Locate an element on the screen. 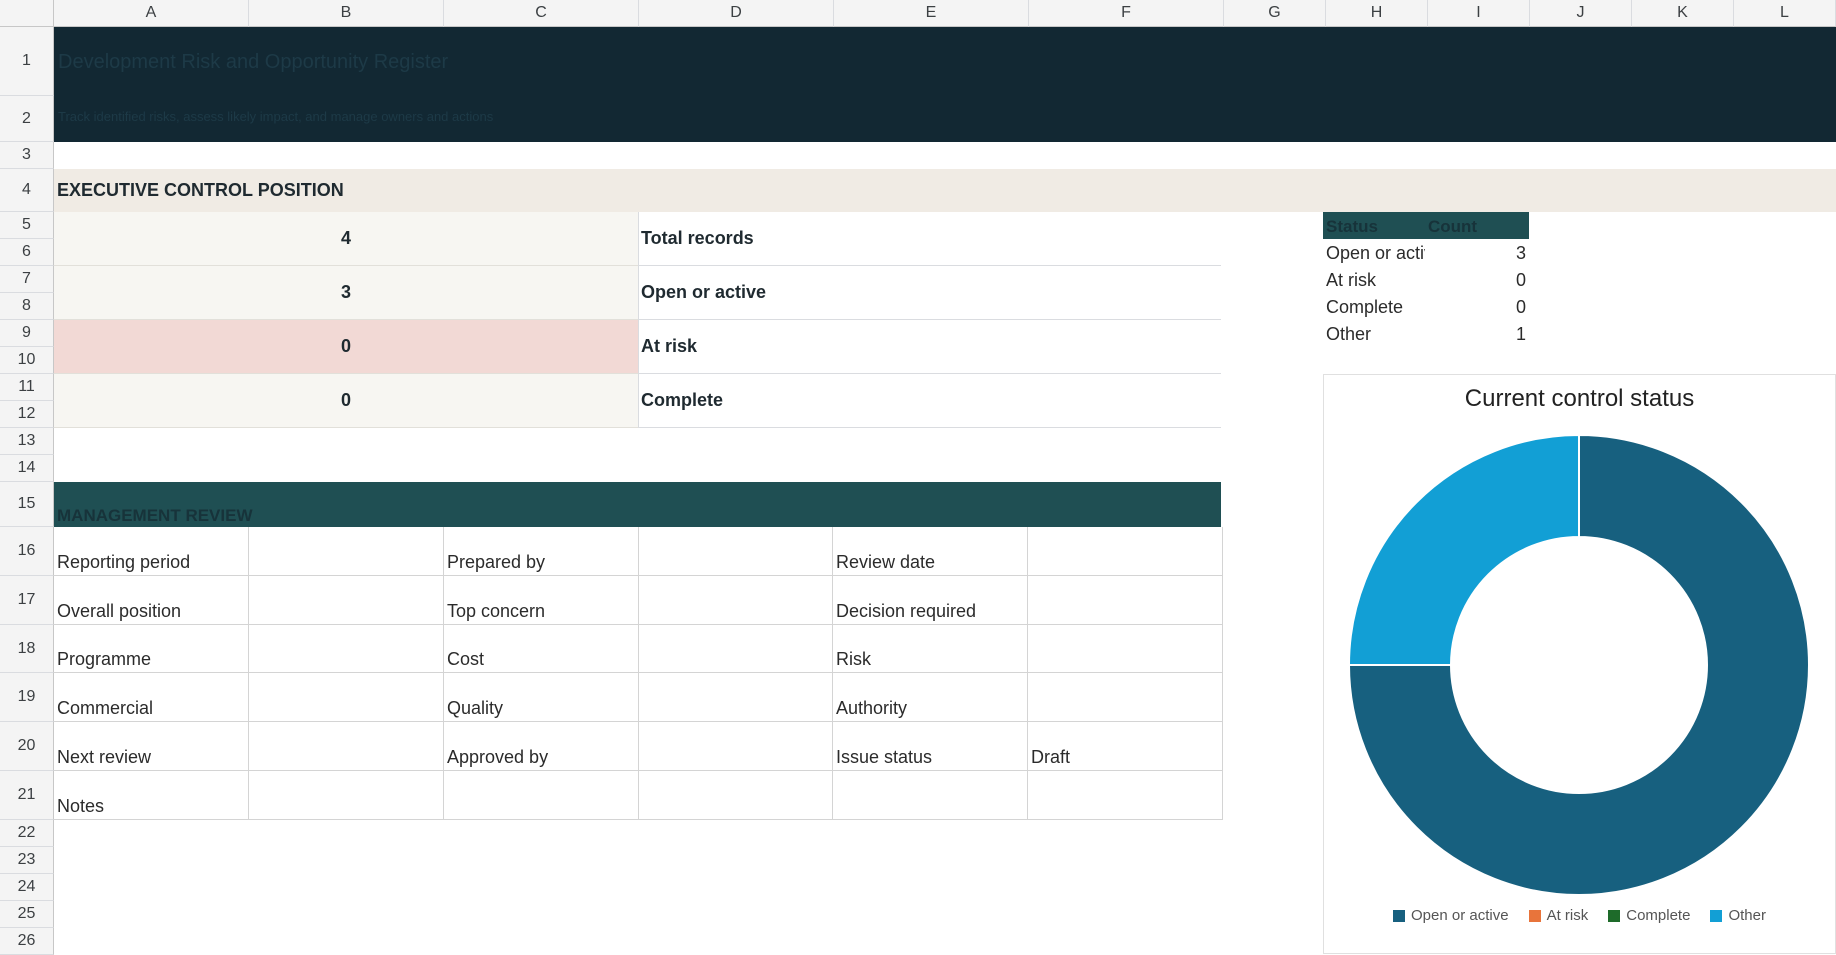  review-cell: Overall position is located at coordinates (151, 600).